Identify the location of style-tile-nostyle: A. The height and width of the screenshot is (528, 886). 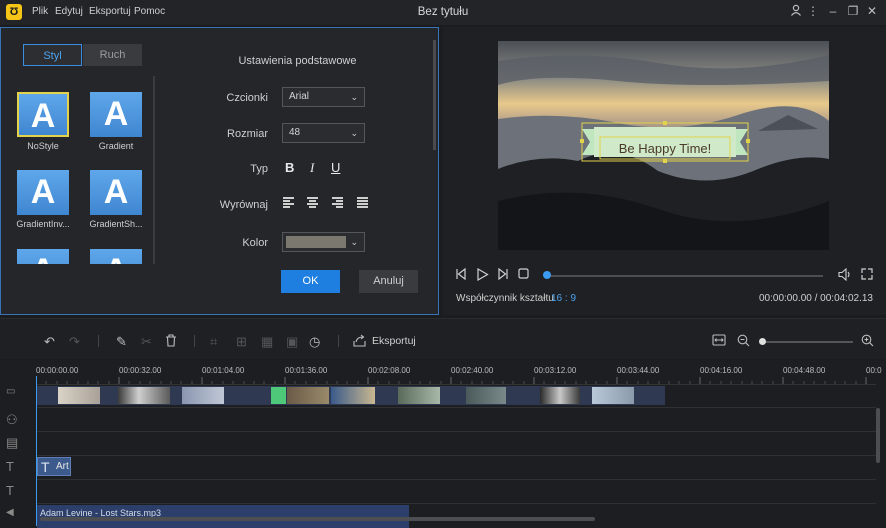
(43, 114).